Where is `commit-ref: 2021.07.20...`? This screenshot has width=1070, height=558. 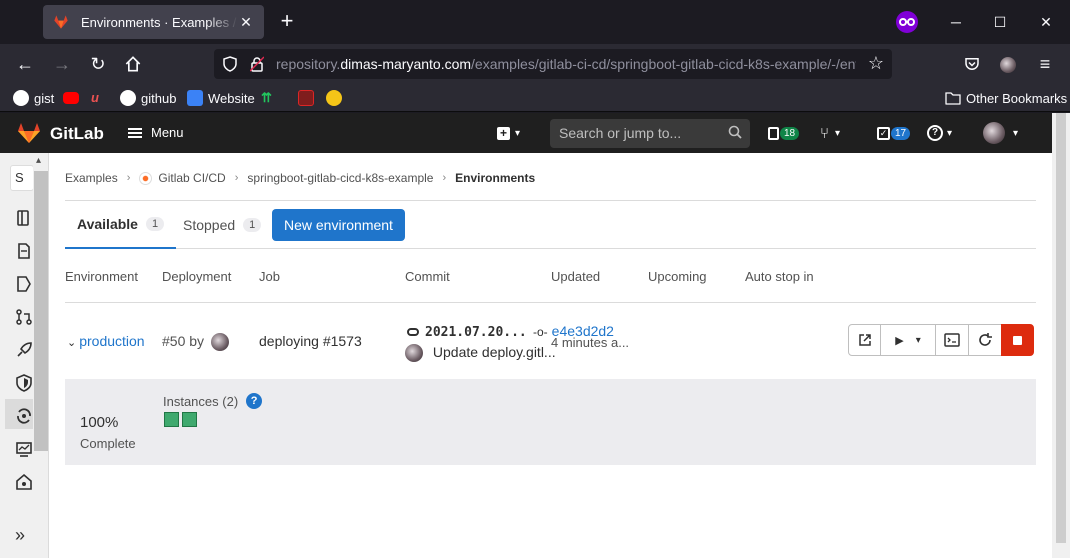
commit-ref: 2021.07.20... is located at coordinates (467, 331).